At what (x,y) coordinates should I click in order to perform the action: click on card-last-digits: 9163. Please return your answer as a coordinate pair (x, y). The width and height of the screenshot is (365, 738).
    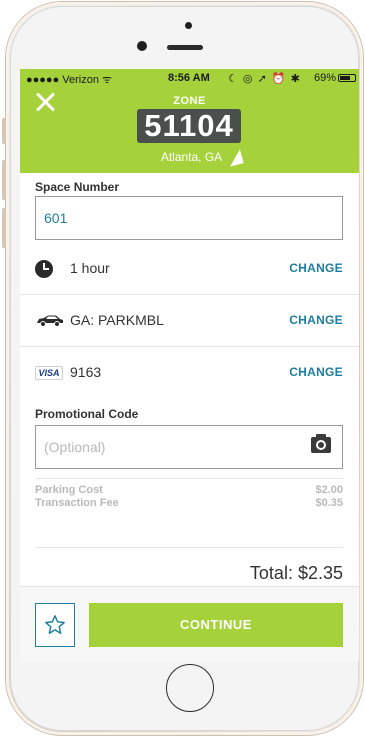
    Looking at the image, I should click on (86, 372).